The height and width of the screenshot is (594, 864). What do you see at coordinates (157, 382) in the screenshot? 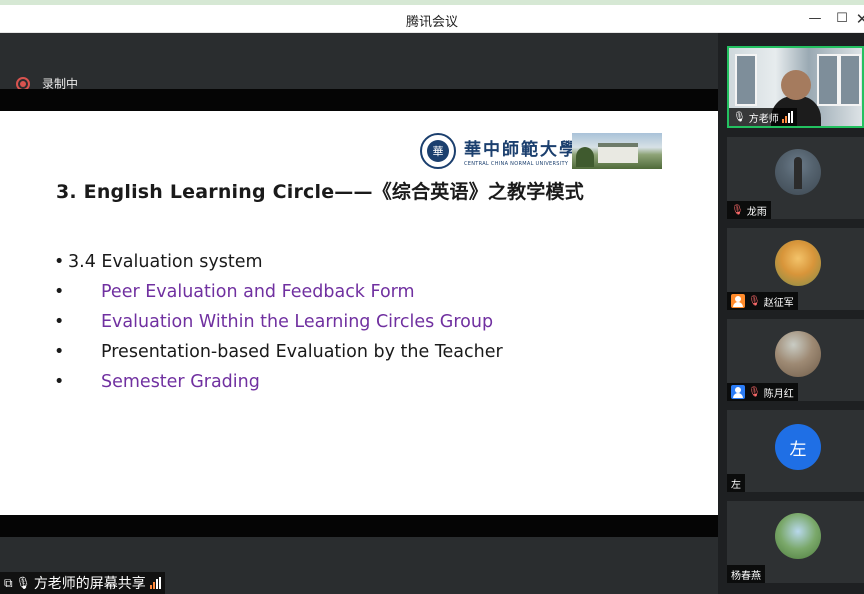
I see `bullet-item: • Semester Grading` at bounding box center [157, 382].